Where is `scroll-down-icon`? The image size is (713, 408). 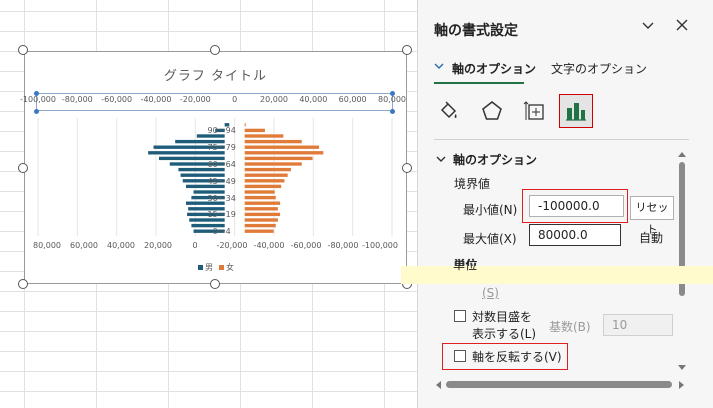
scroll-down-icon is located at coordinates (682, 367).